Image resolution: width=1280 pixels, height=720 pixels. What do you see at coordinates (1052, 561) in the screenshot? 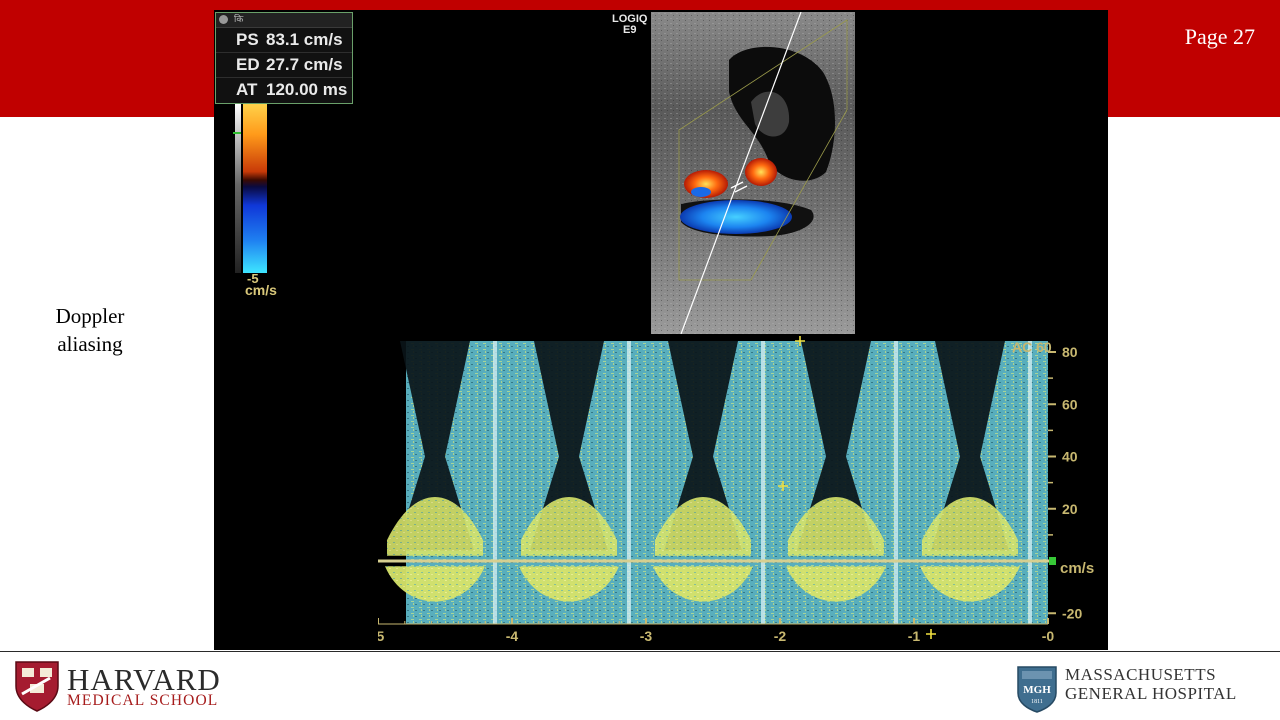
I see `baseline-marker` at bounding box center [1052, 561].